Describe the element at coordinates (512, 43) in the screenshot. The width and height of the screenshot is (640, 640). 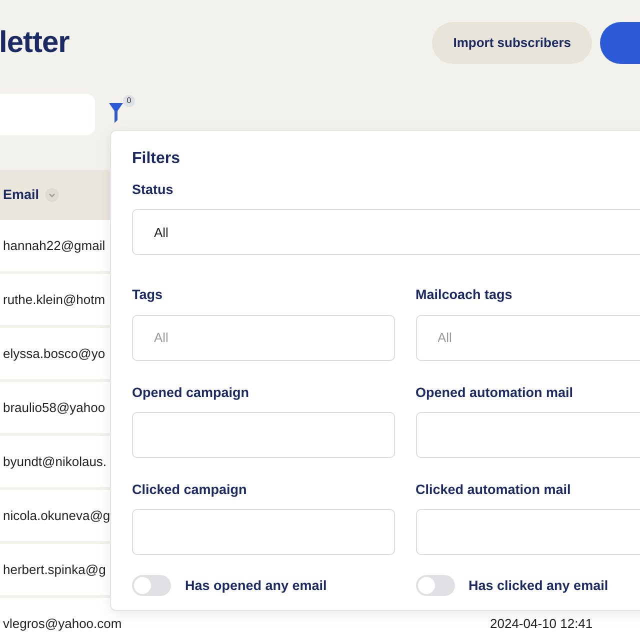
I see `import-button: Import subscribers` at that location.